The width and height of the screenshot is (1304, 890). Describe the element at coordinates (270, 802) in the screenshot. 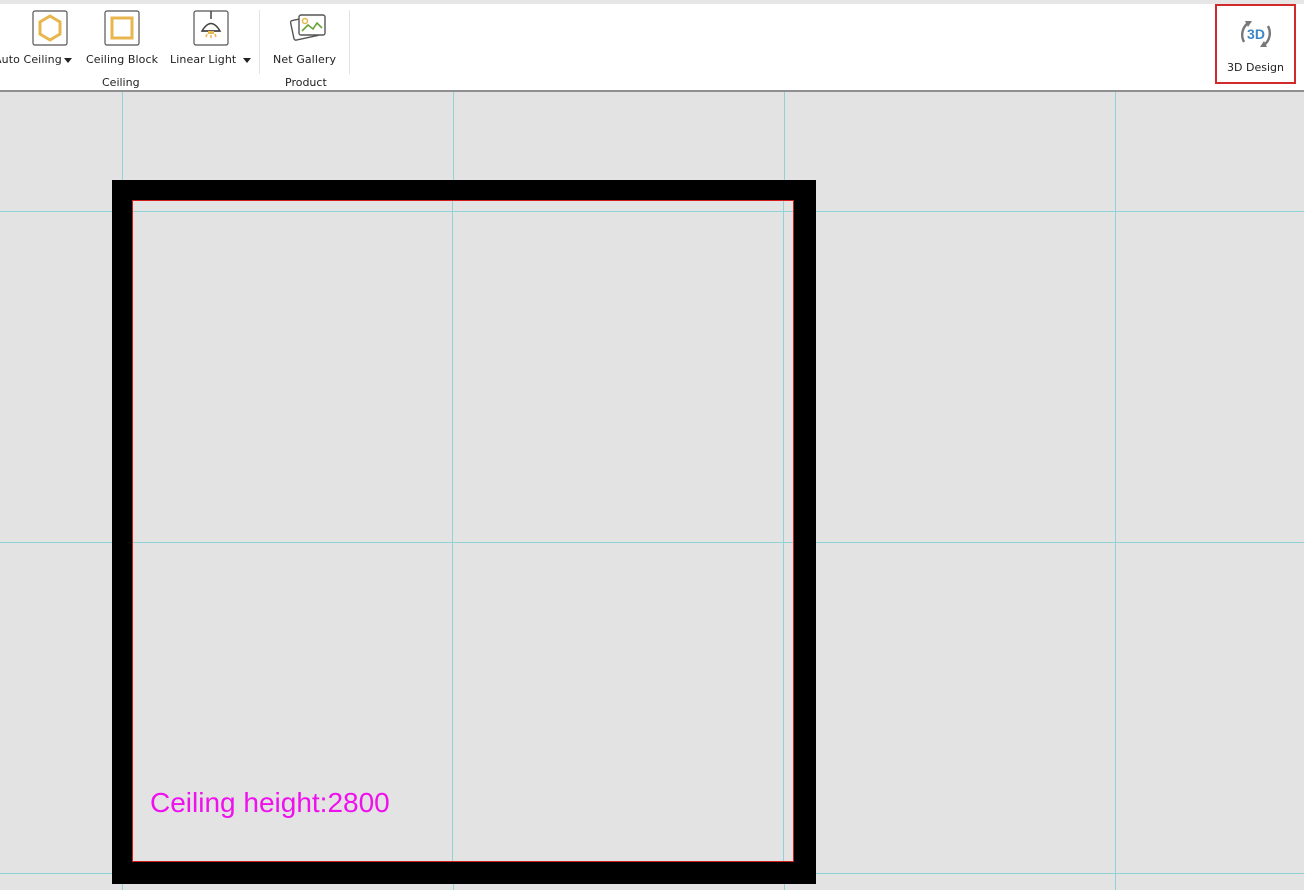

I see `ceiling-height-label: Ceiling height:2800` at that location.